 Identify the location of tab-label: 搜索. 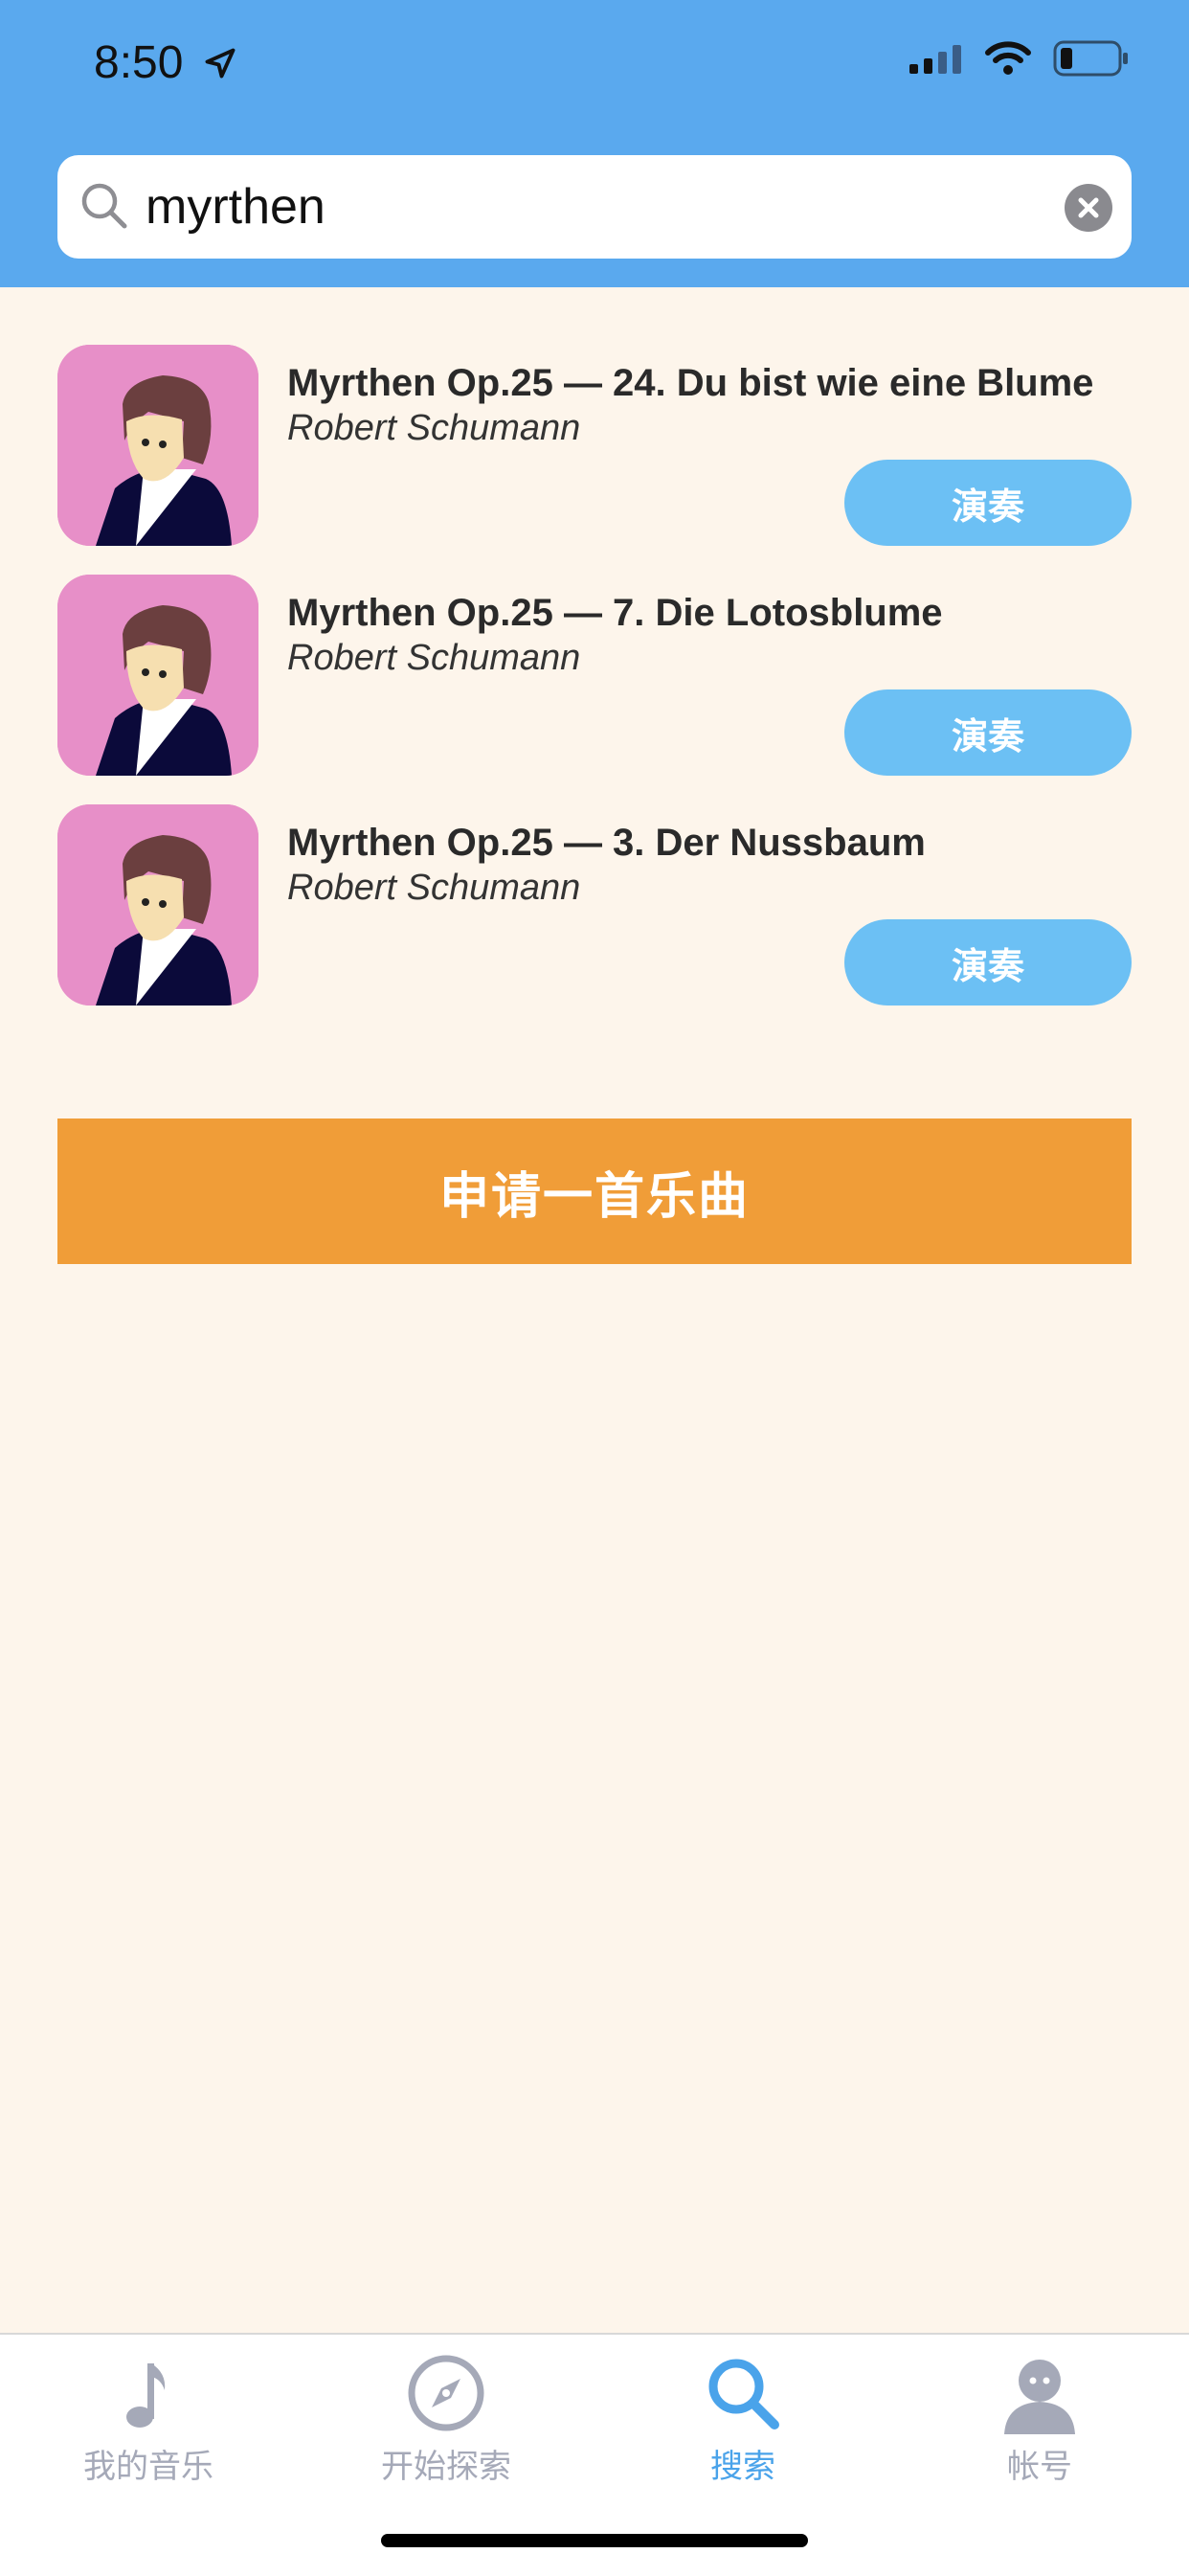
(742, 2467).